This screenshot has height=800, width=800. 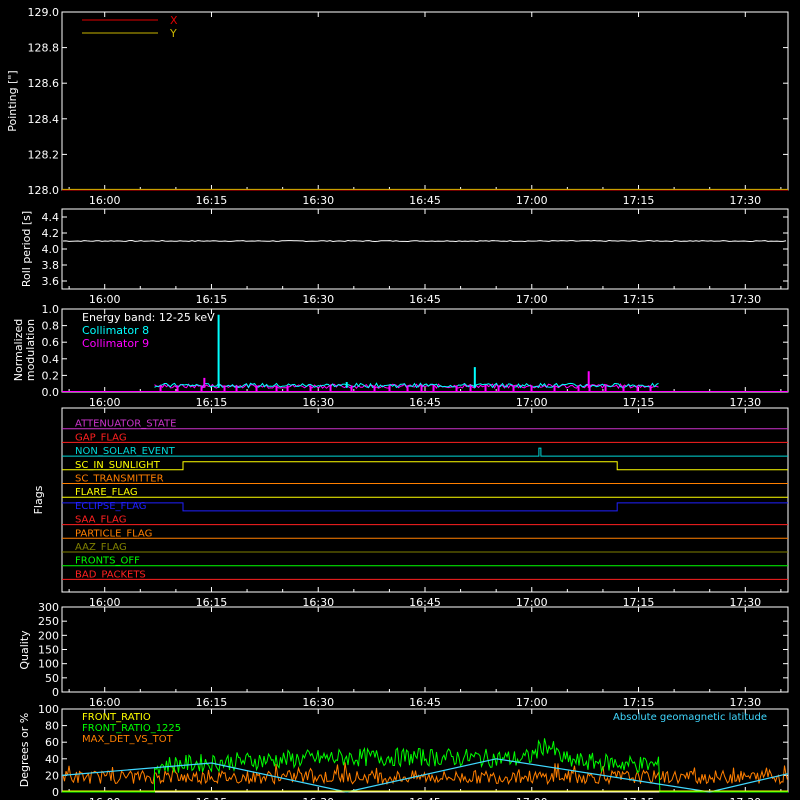 I want to click on flag-label: AAZ_FLAG, so click(x=101, y=547).